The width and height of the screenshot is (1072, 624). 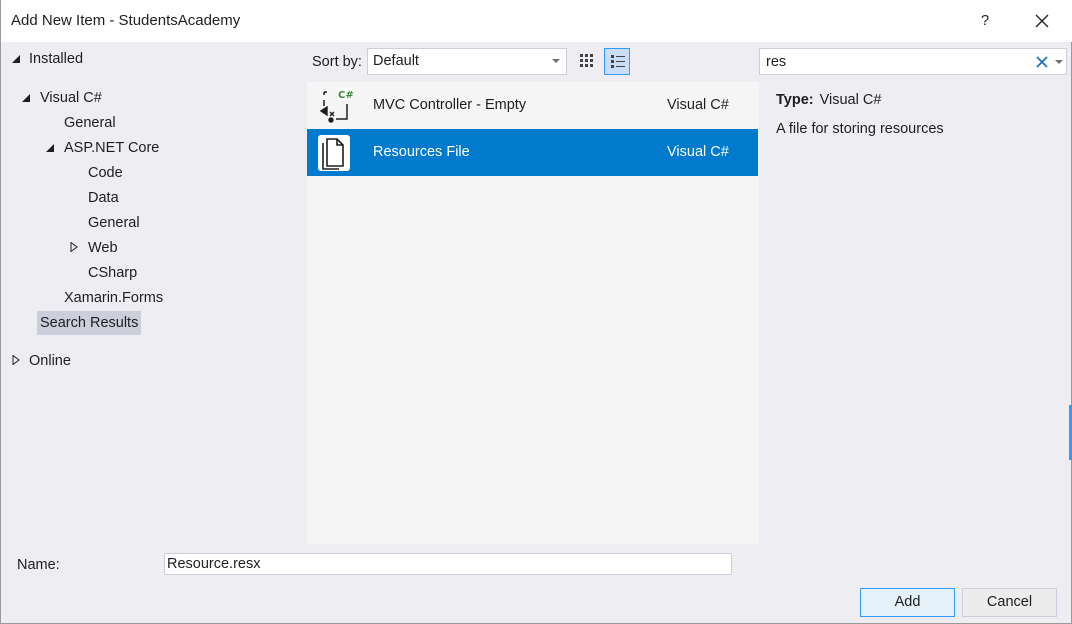 I want to click on small-icons-view-button, so click(x=587, y=61).